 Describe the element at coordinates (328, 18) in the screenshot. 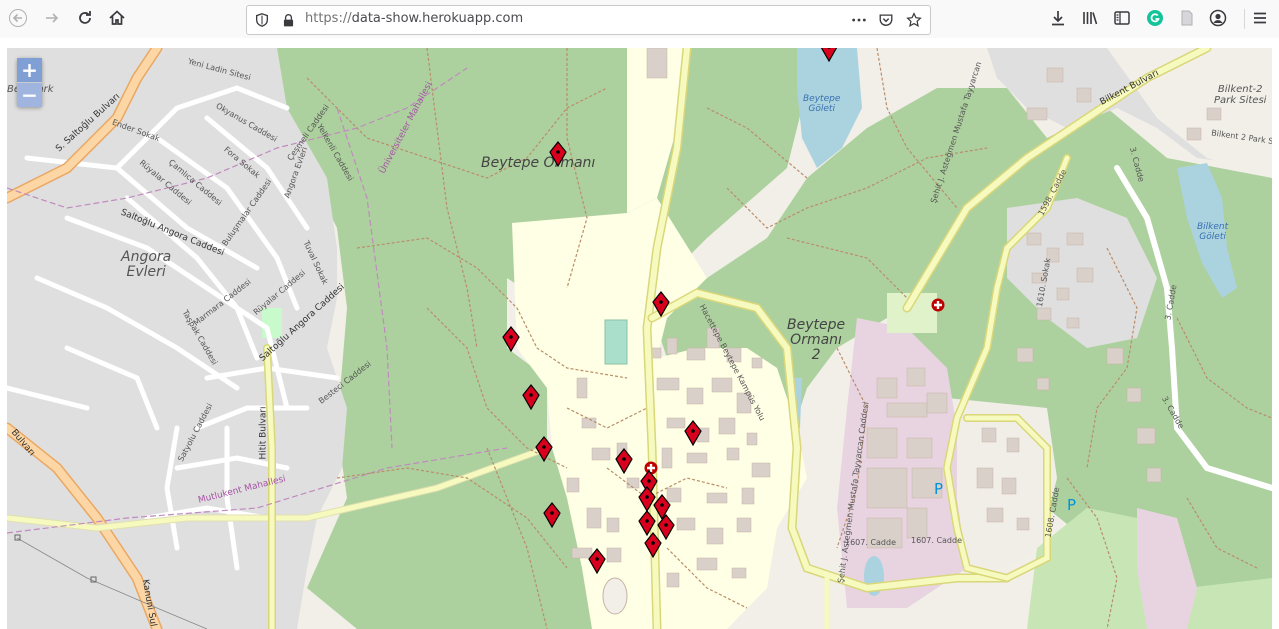

I see `url-scheme: https://` at that location.